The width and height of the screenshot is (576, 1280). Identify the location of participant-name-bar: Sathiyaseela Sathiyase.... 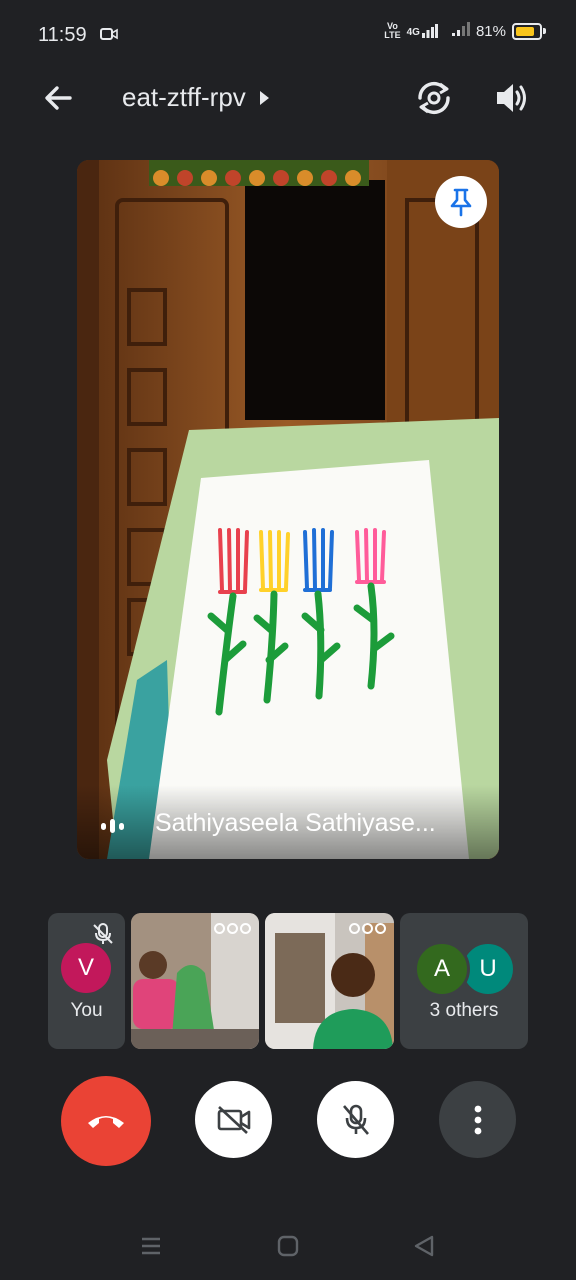
(288, 822).